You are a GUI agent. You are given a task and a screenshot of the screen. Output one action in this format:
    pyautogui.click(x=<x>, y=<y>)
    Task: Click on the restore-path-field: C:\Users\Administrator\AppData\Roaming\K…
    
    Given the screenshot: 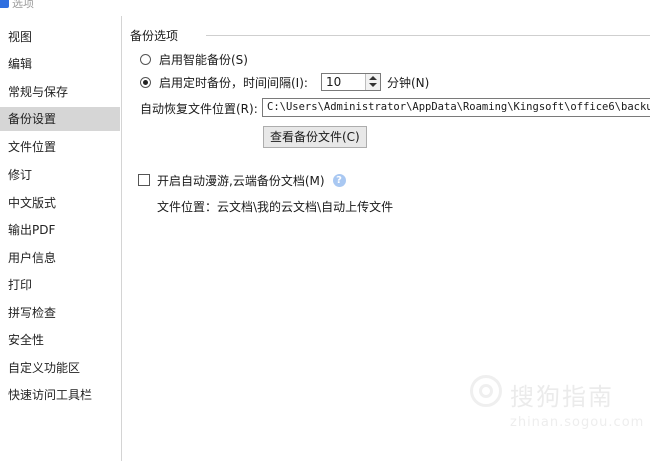 What is the action you would take?
    pyautogui.click(x=456, y=107)
    